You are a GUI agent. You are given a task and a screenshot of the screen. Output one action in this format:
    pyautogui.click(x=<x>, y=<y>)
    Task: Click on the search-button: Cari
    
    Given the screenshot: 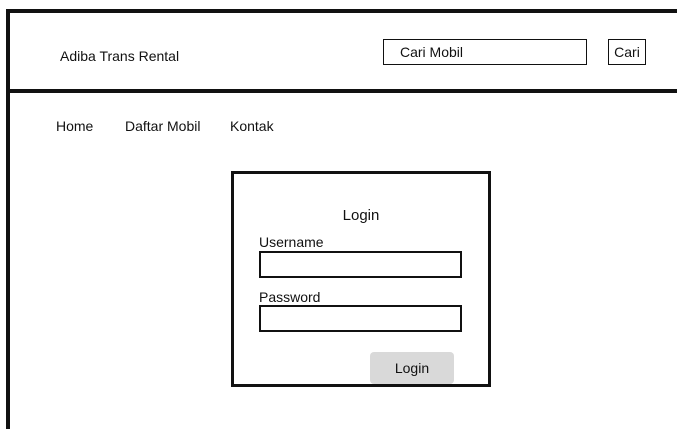 What is the action you would take?
    pyautogui.click(x=627, y=52)
    